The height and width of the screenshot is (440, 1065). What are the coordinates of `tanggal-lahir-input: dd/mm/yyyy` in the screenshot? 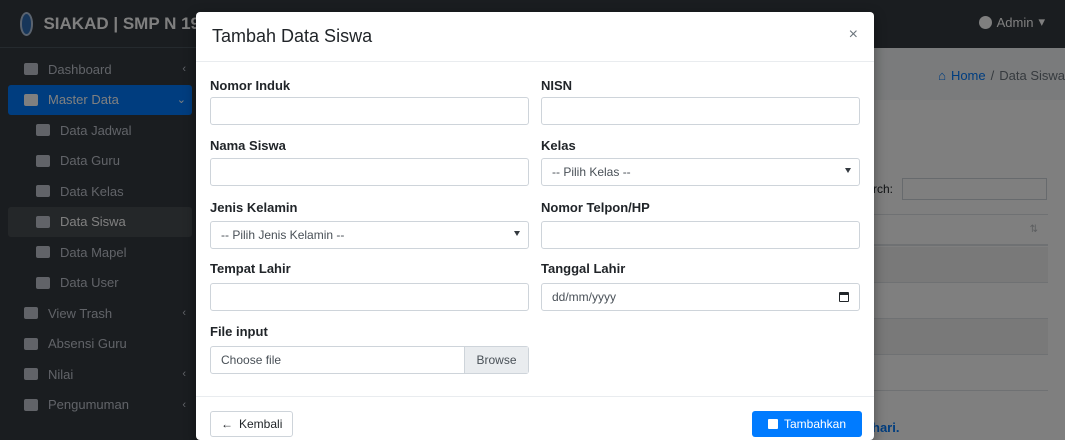 It's located at (700, 297).